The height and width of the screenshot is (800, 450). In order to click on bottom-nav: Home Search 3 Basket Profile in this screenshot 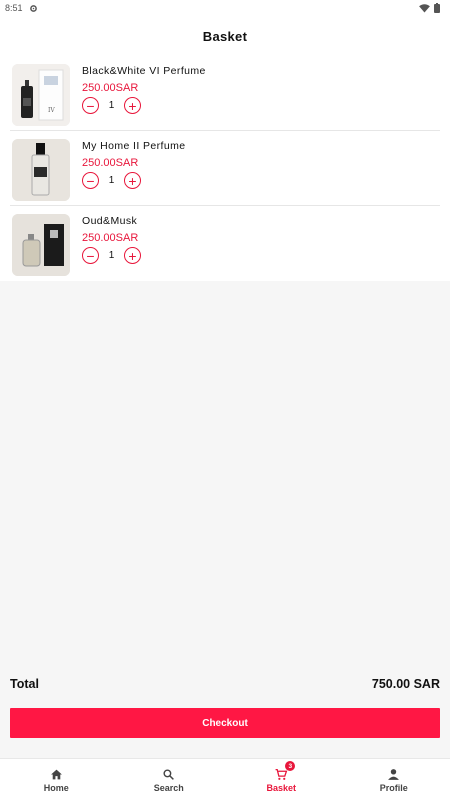, I will do `click(225, 779)`.